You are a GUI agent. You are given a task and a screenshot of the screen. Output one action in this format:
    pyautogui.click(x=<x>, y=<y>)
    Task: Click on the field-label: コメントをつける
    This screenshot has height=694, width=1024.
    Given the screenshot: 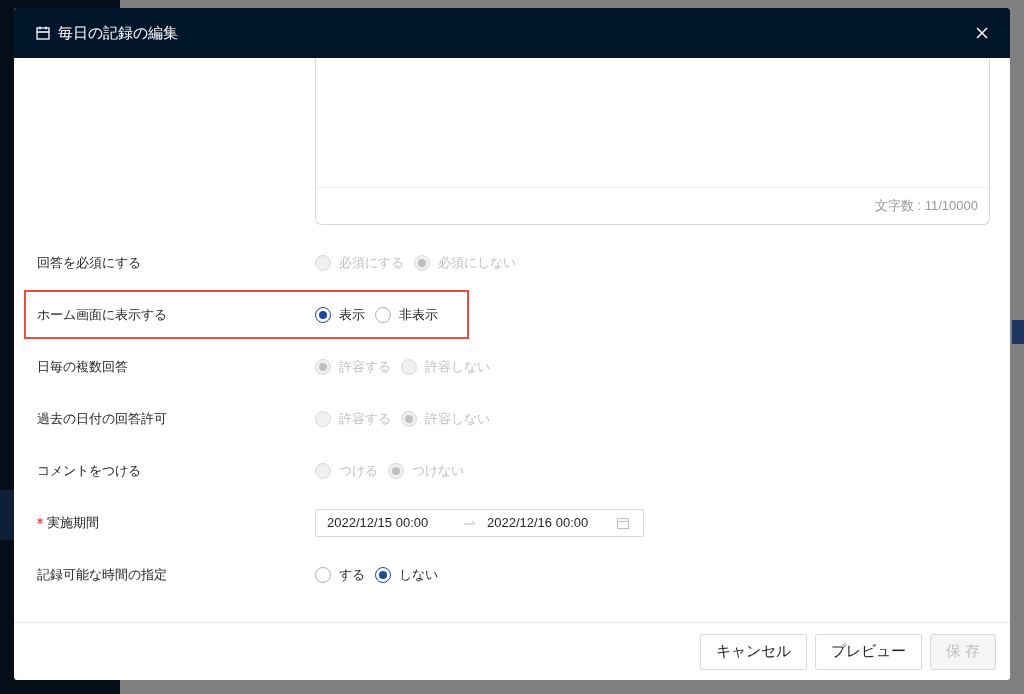 What is the action you would take?
    pyautogui.click(x=89, y=471)
    